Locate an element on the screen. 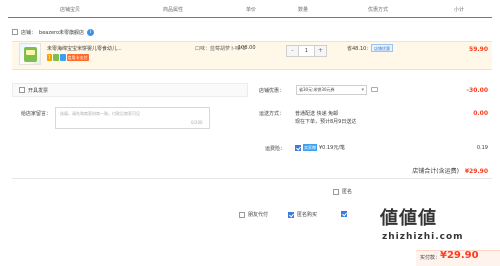  tag-7day: 7 is located at coordinates (49, 57).